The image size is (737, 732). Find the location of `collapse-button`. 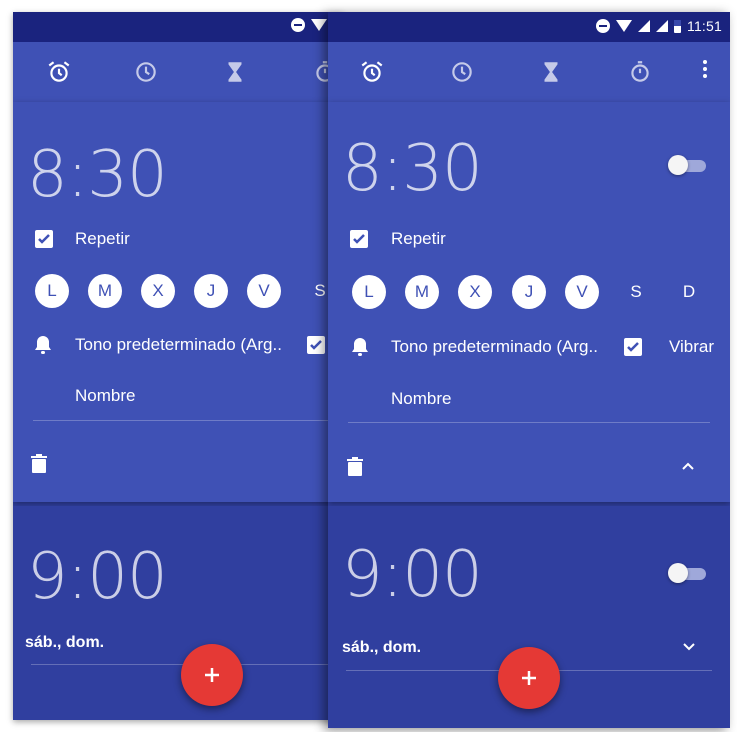

collapse-button is located at coordinates (688, 466).